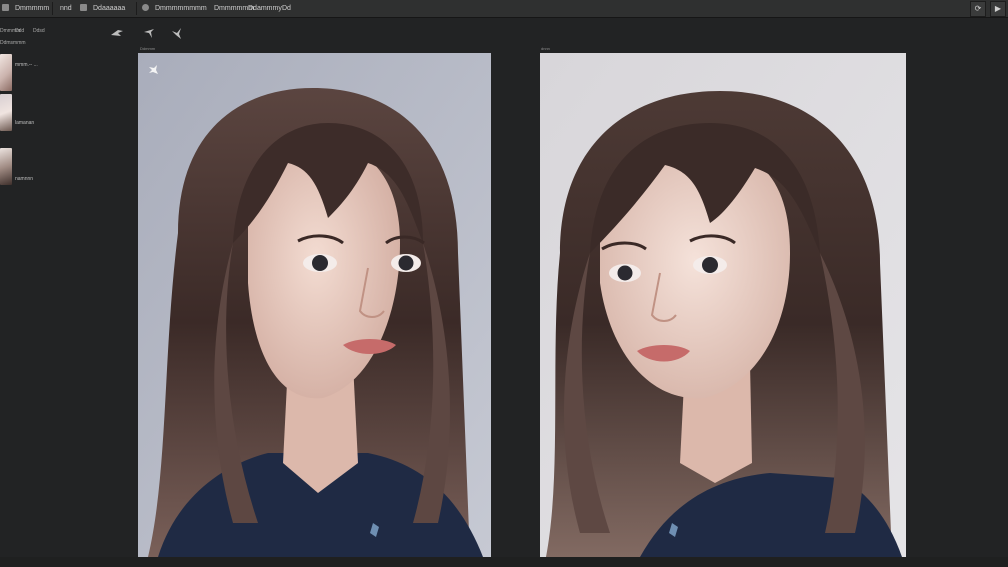  I want to click on tab-6: Ddammmy, so click(265, 8).